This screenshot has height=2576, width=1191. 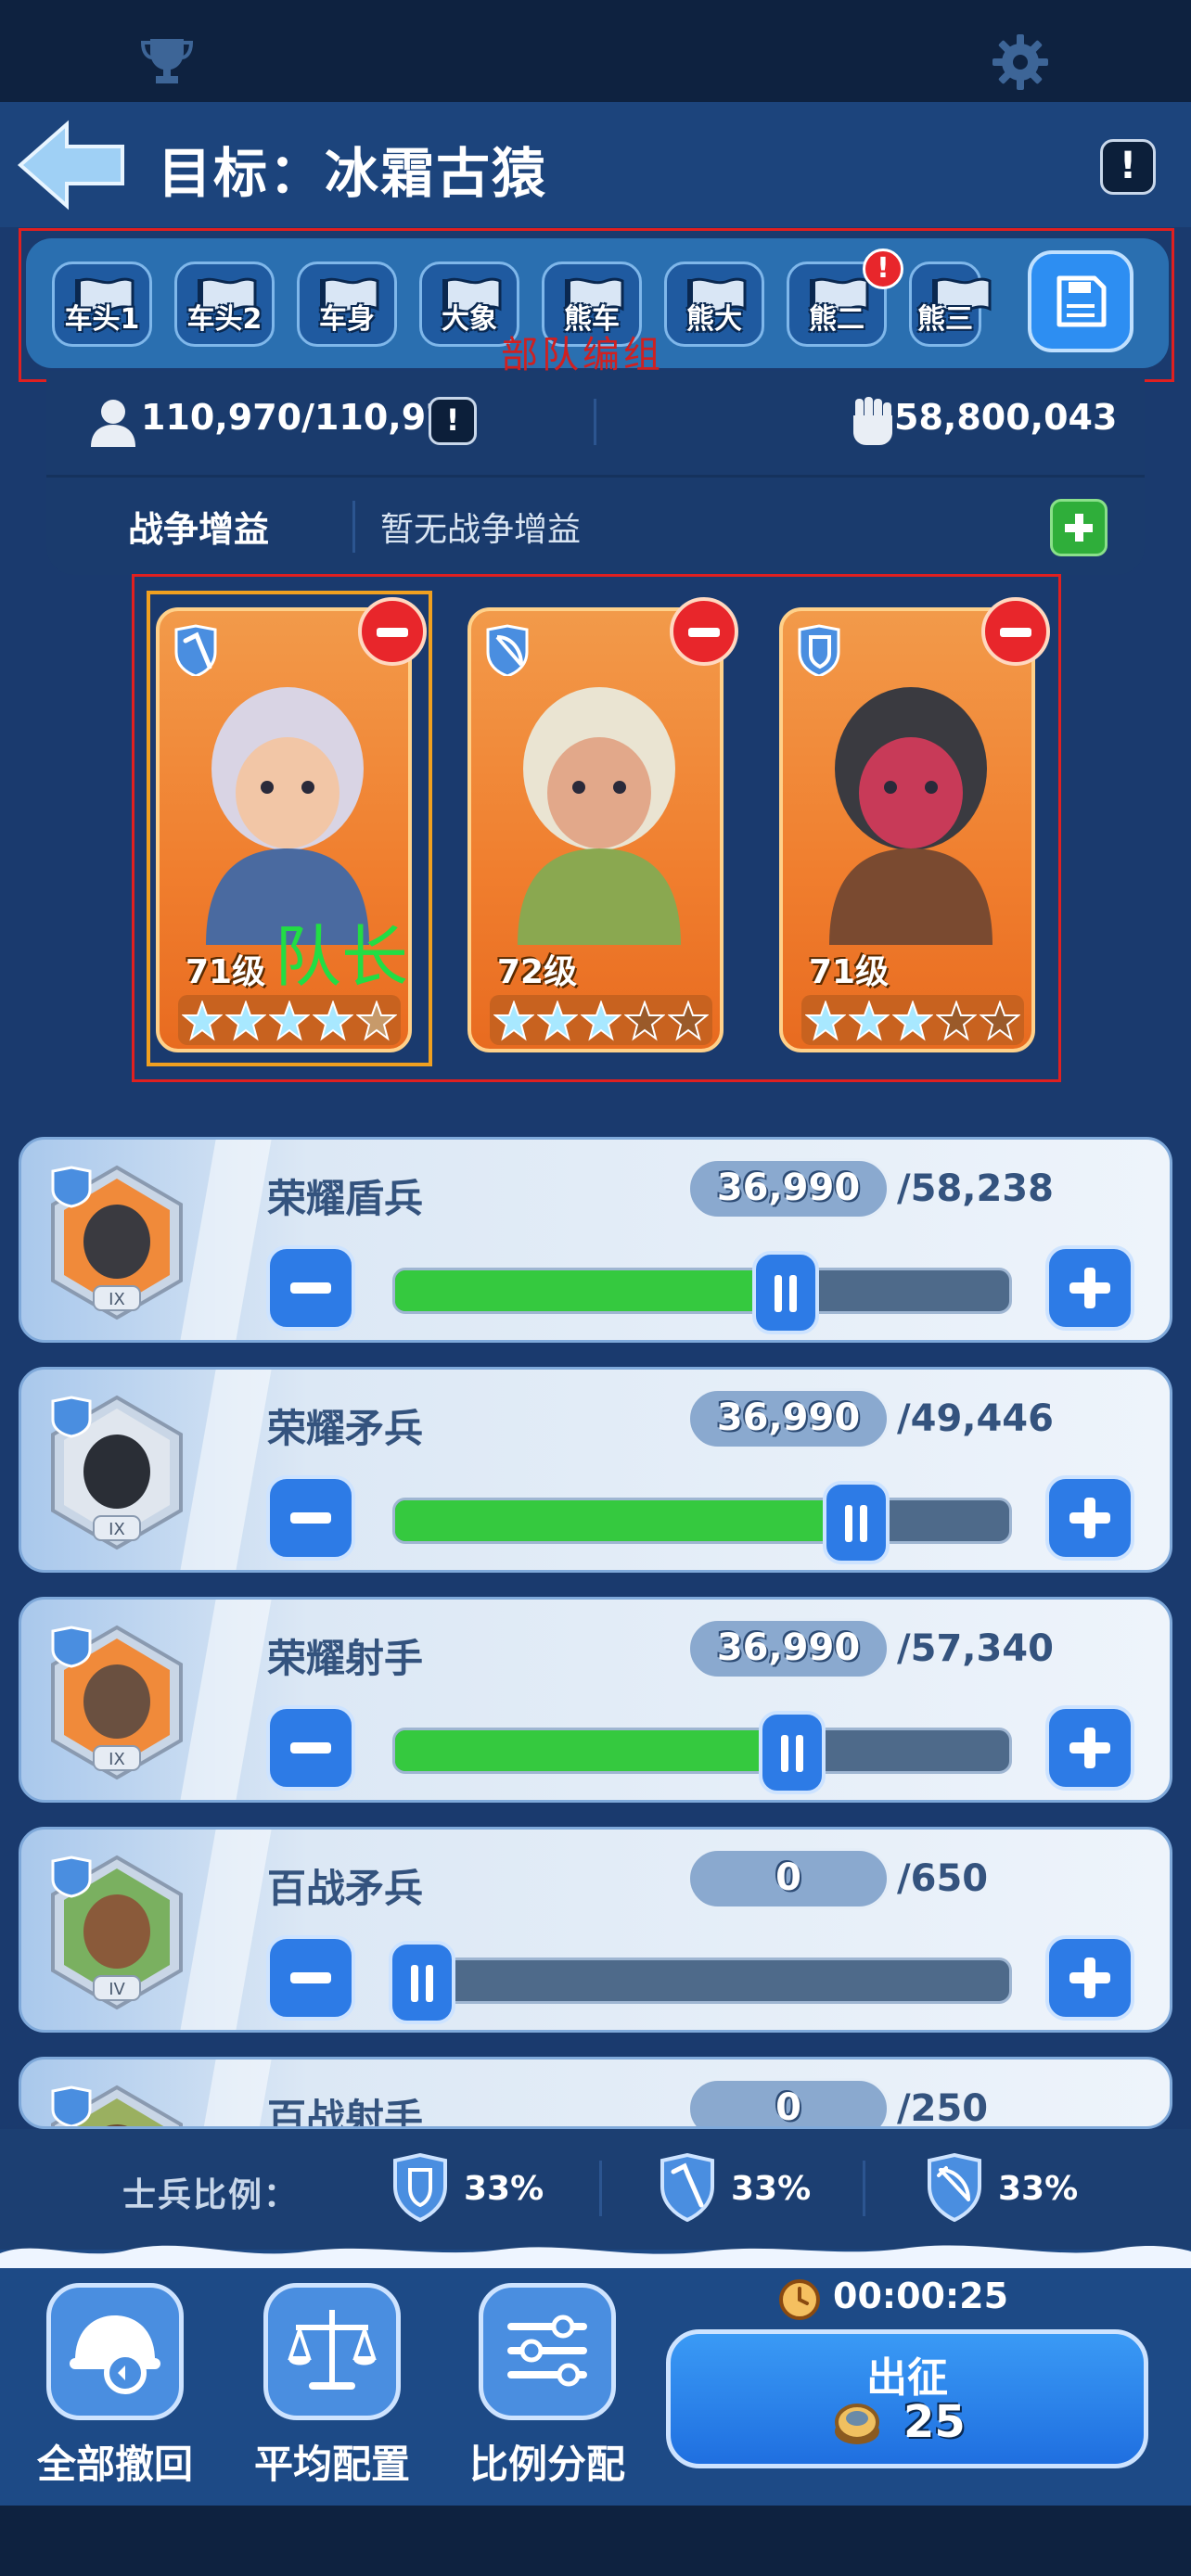 I want to click on unit-name: 百战矛兵, so click(x=345, y=1888).